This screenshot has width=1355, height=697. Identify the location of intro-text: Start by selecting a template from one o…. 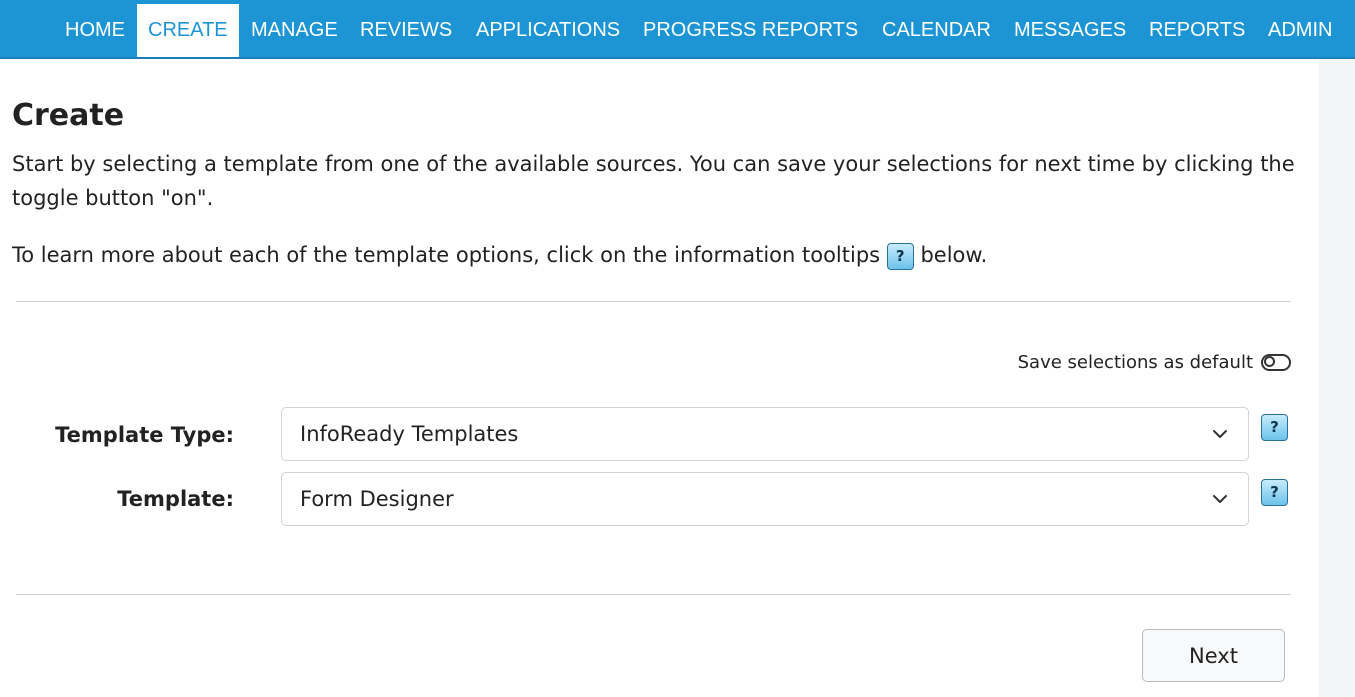
(653, 181).